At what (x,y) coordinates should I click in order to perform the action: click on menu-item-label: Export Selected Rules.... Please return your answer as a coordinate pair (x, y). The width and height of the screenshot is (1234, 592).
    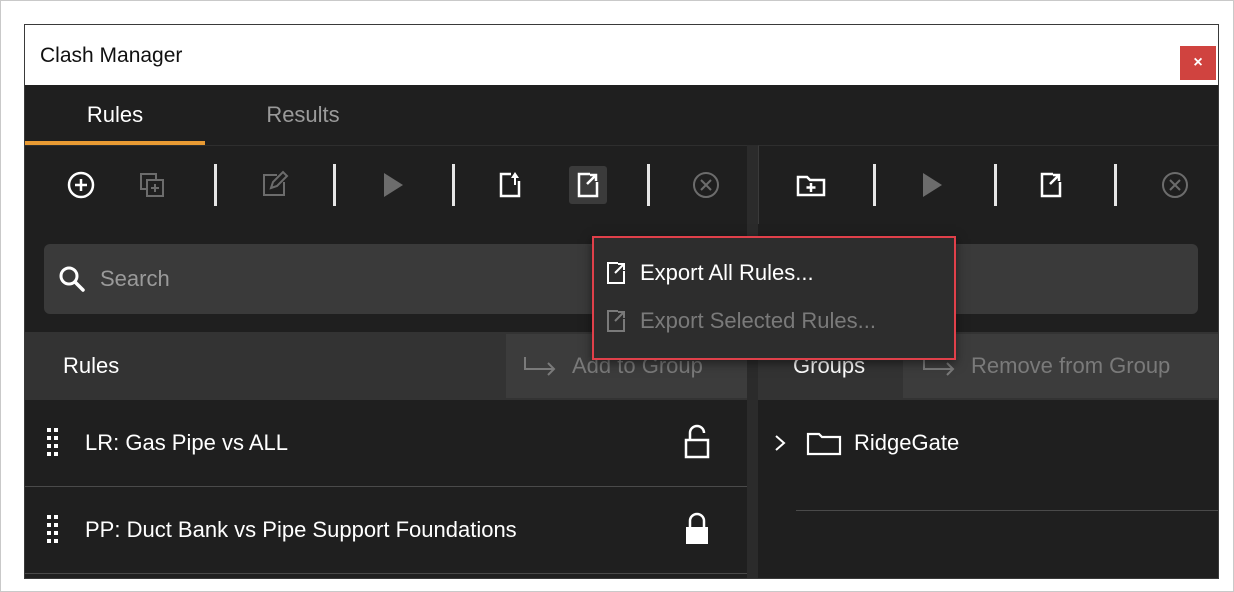
    Looking at the image, I should click on (758, 320).